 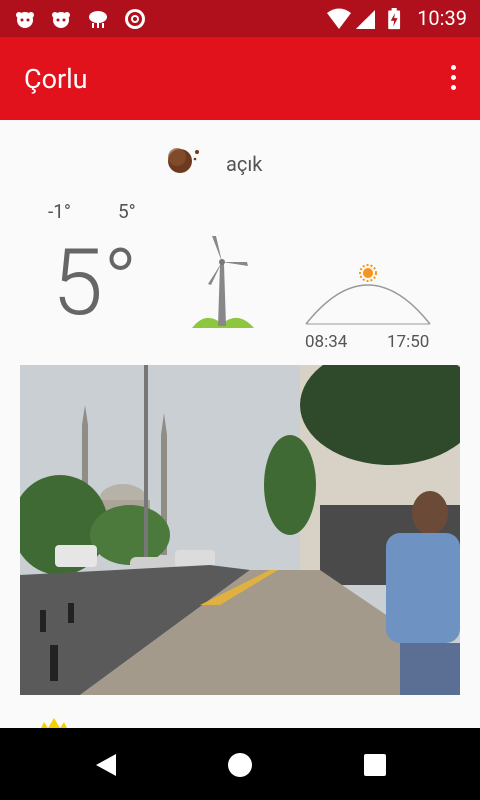 I want to click on recents-icon, so click(x=375, y=765).